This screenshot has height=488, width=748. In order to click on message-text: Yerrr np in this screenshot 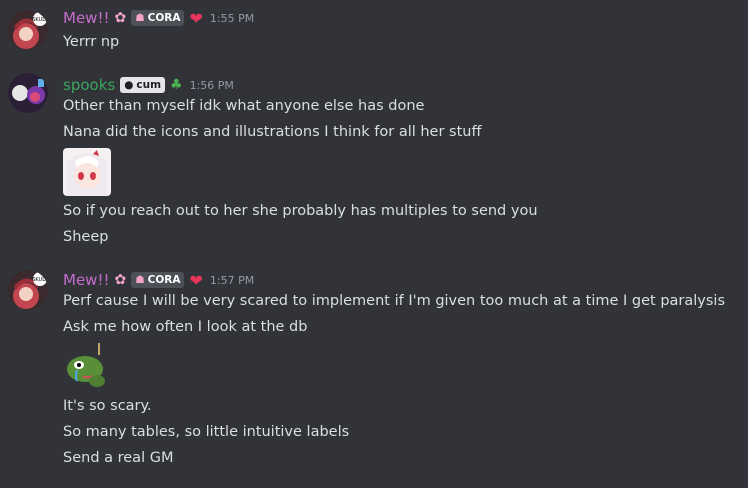, I will do `click(91, 42)`.